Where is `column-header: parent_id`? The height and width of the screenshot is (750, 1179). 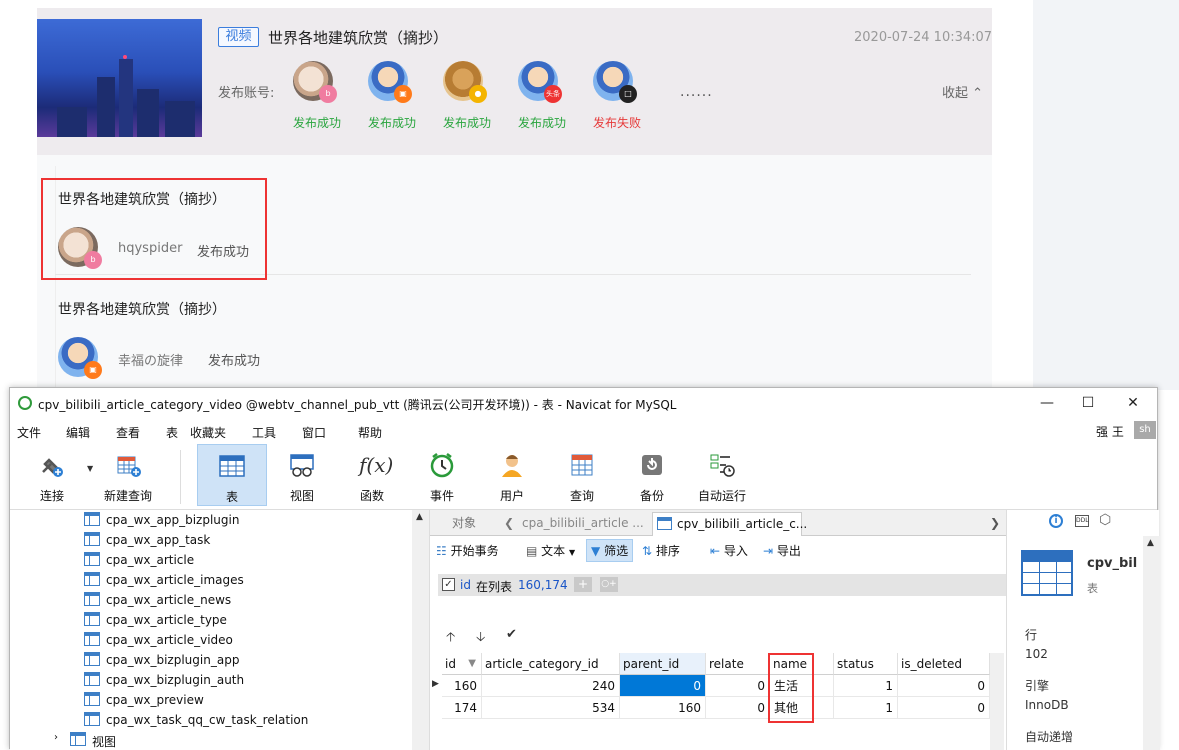 column-header: parent_id is located at coordinates (663, 664).